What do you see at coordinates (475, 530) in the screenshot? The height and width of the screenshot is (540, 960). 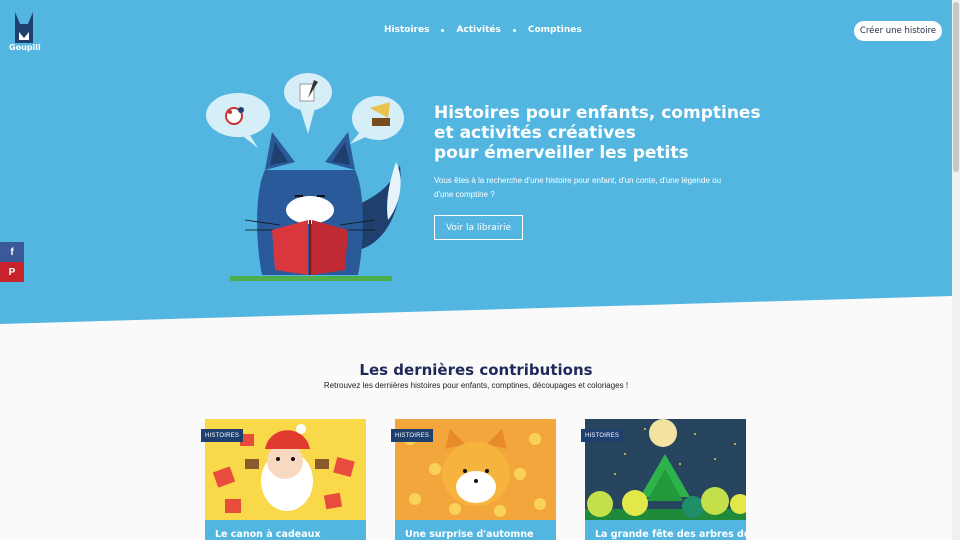 I see `card-title: Une surprise d'automne` at bounding box center [475, 530].